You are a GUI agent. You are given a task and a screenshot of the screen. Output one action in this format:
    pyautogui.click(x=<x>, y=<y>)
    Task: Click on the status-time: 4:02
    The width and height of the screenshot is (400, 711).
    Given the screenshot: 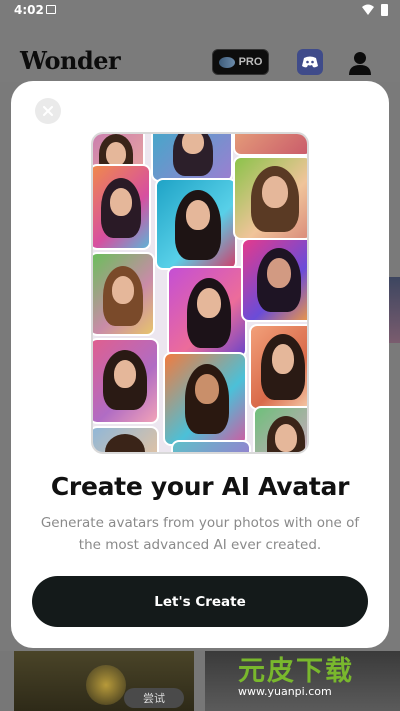 What is the action you would take?
    pyautogui.click(x=29, y=10)
    